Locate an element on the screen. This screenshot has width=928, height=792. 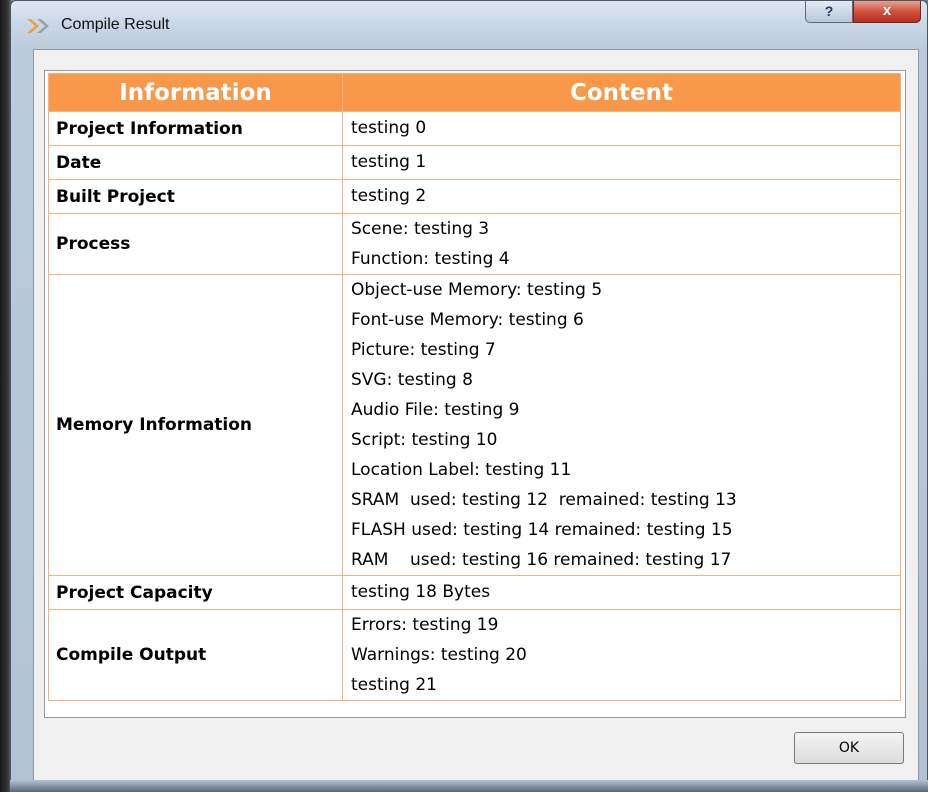
window-bottom-edge is located at coordinates (469, 786).